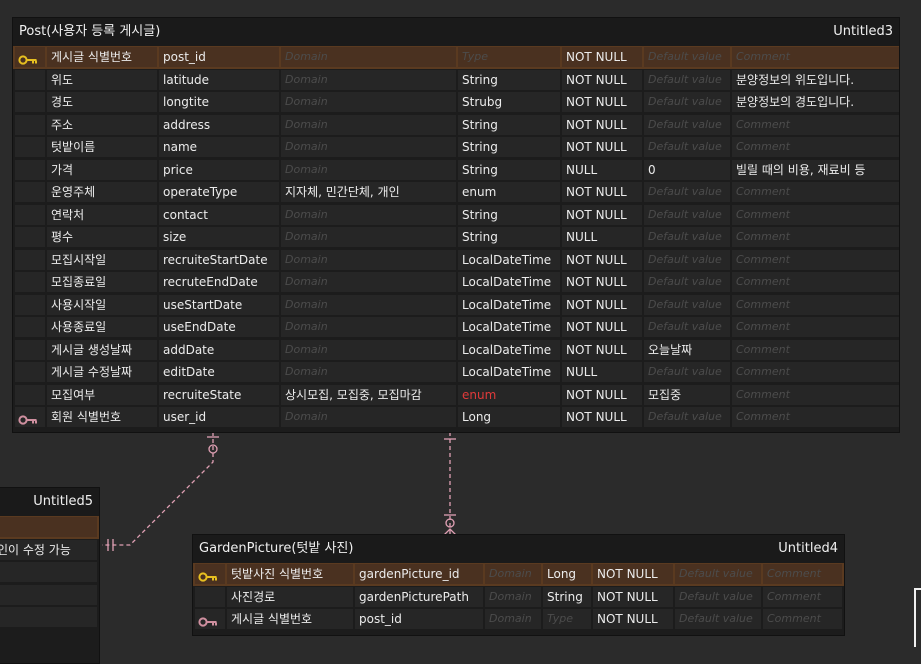  Describe the element at coordinates (219, 304) in the screenshot. I see `physical-name-cell: useStartDate` at that location.